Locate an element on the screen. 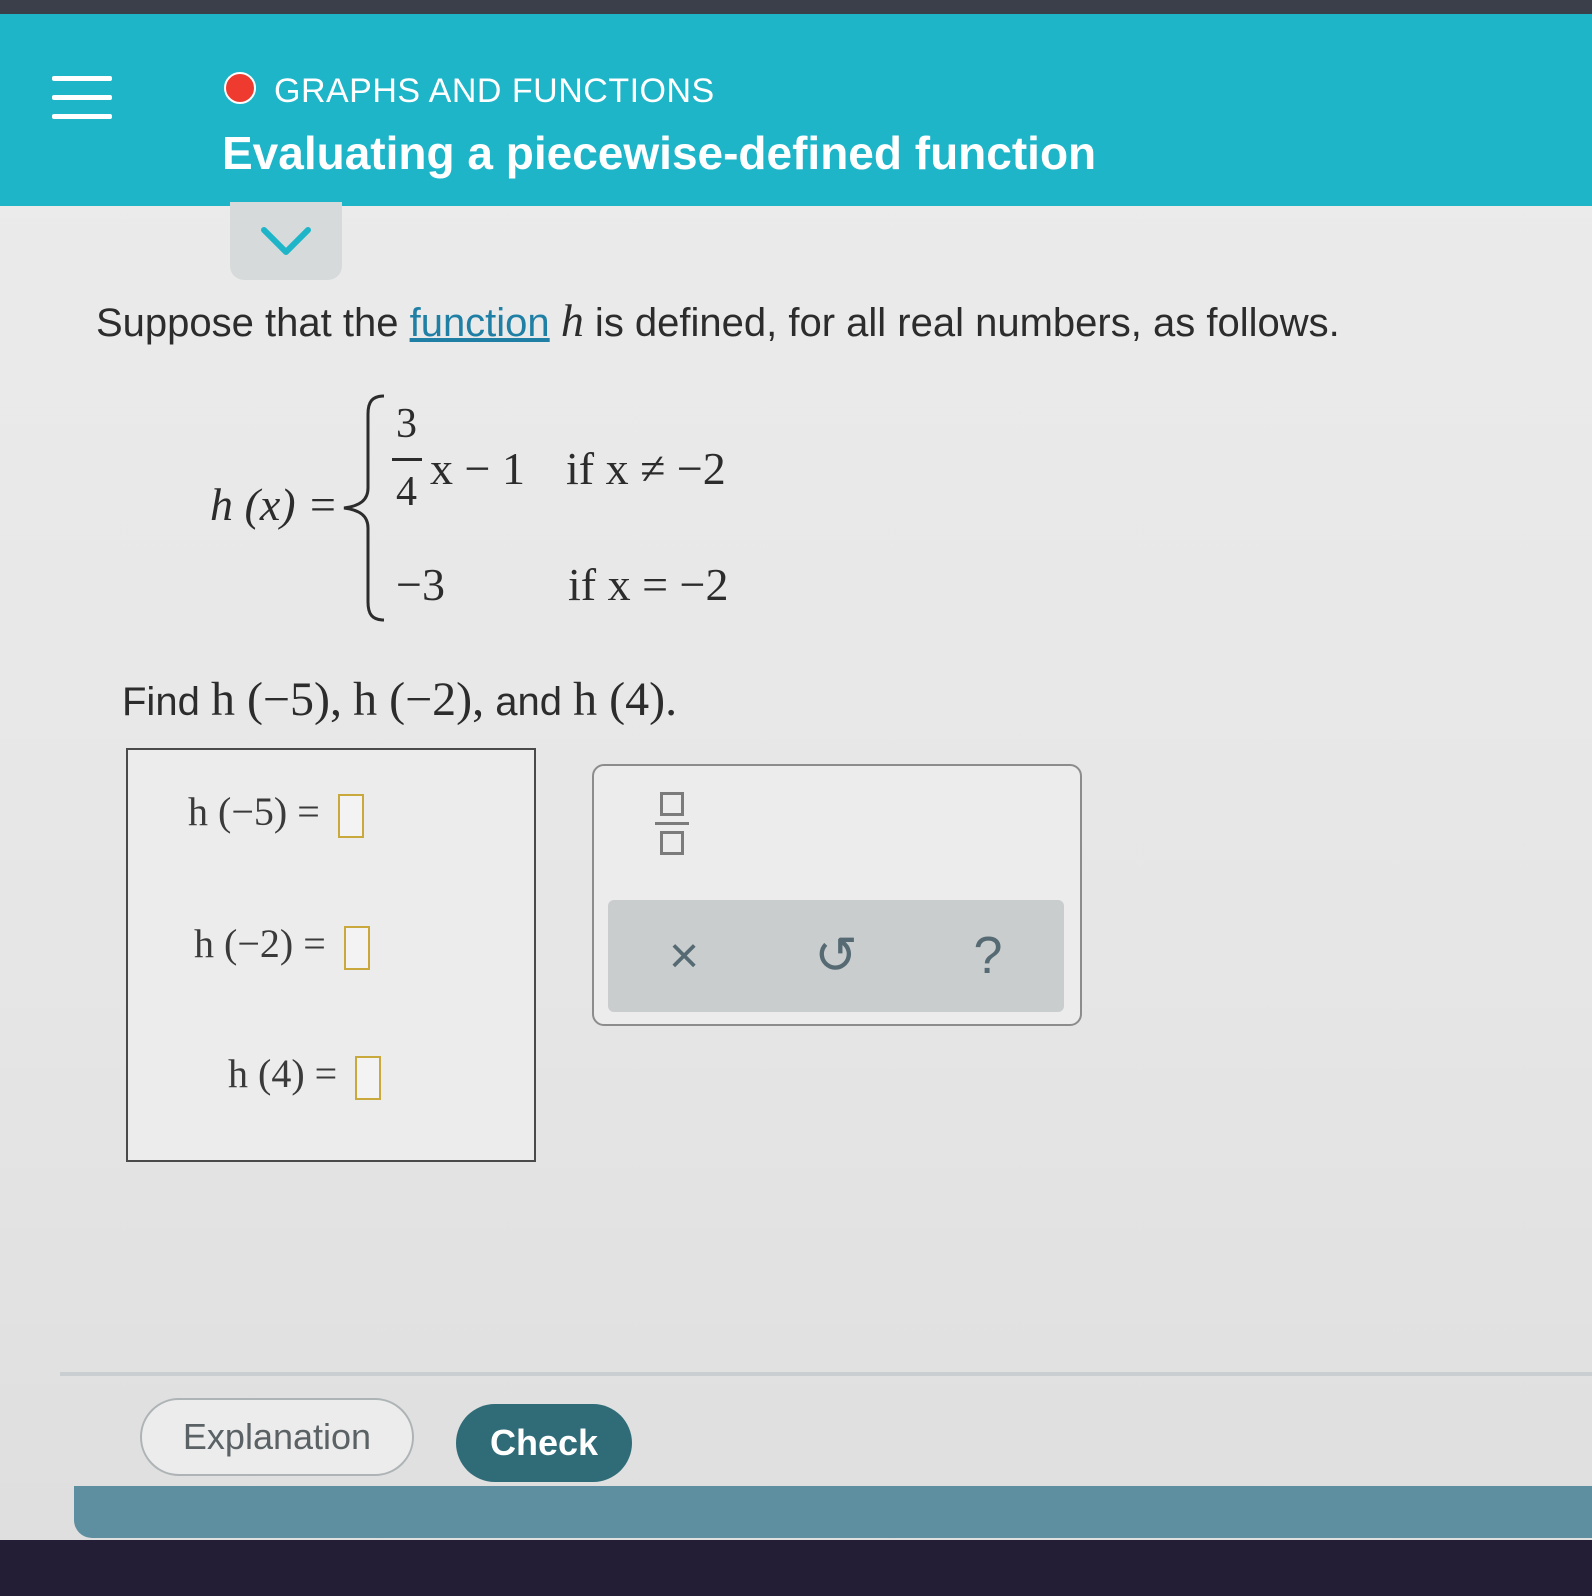 Image resolution: width=1592 pixels, height=1596 pixels. case2-condition: if x = −2 is located at coordinates (648, 584).